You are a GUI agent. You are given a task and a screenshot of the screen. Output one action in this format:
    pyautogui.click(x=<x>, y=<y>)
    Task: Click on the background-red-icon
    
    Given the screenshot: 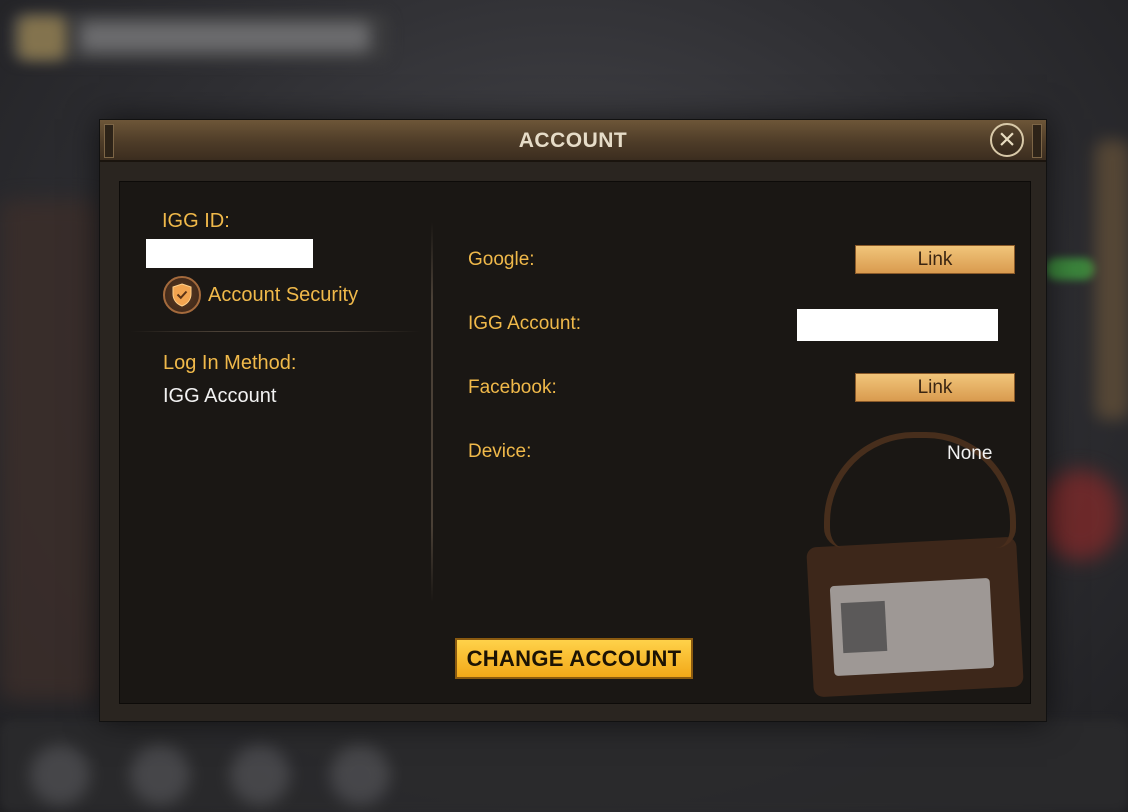 What is the action you would take?
    pyautogui.click(x=1080, y=515)
    